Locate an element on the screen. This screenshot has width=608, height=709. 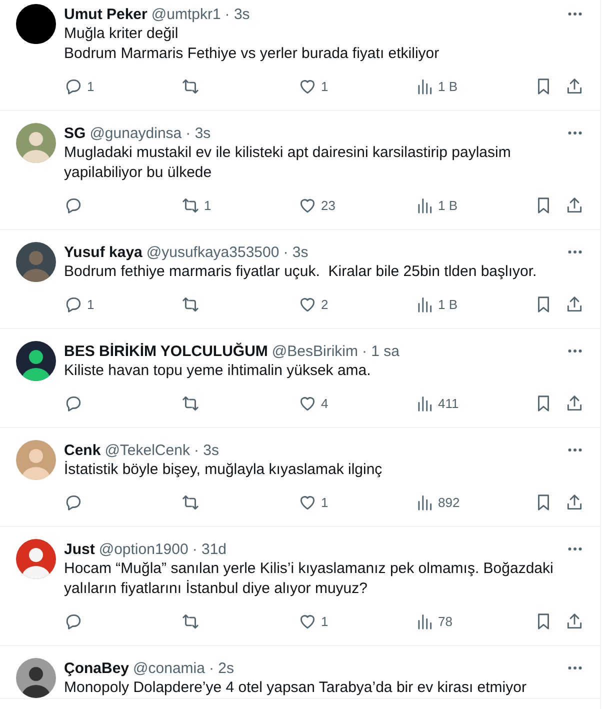
user-name: Just is located at coordinates (79, 549).